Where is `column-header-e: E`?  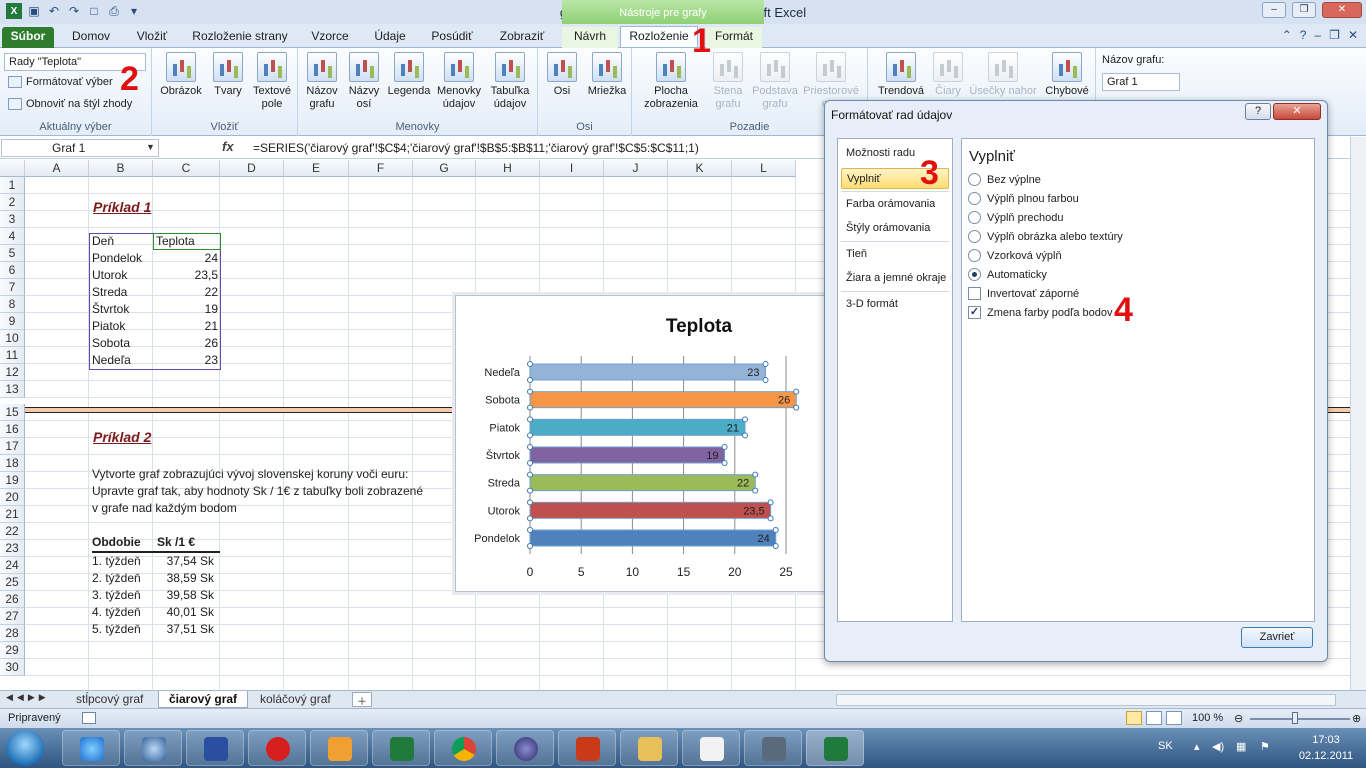 column-header-e: E is located at coordinates (316, 168).